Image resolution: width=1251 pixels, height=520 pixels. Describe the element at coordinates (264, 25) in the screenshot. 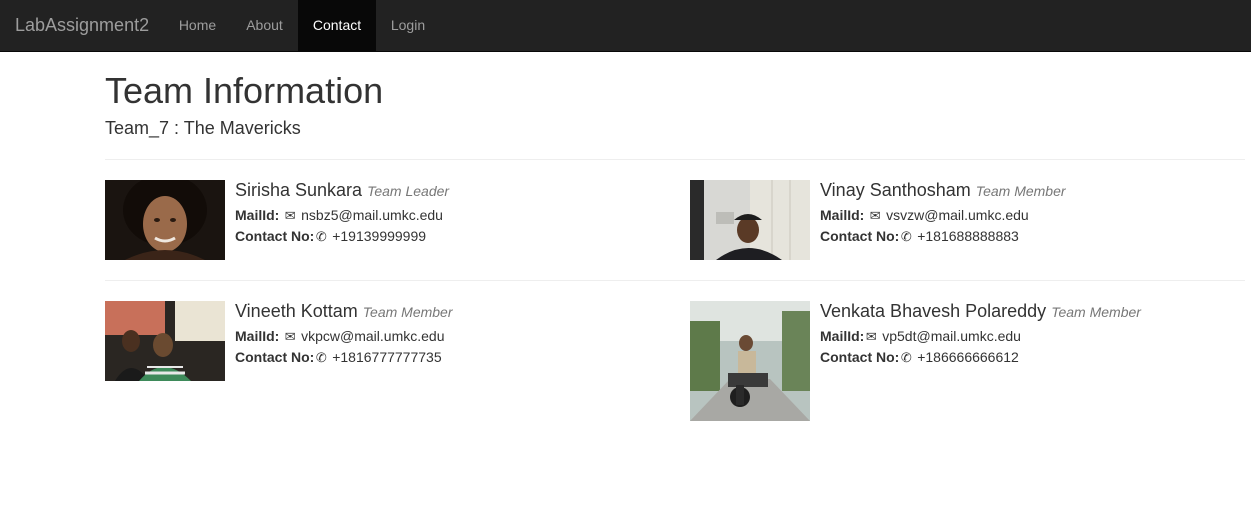

I see `nav-about: About` at that location.